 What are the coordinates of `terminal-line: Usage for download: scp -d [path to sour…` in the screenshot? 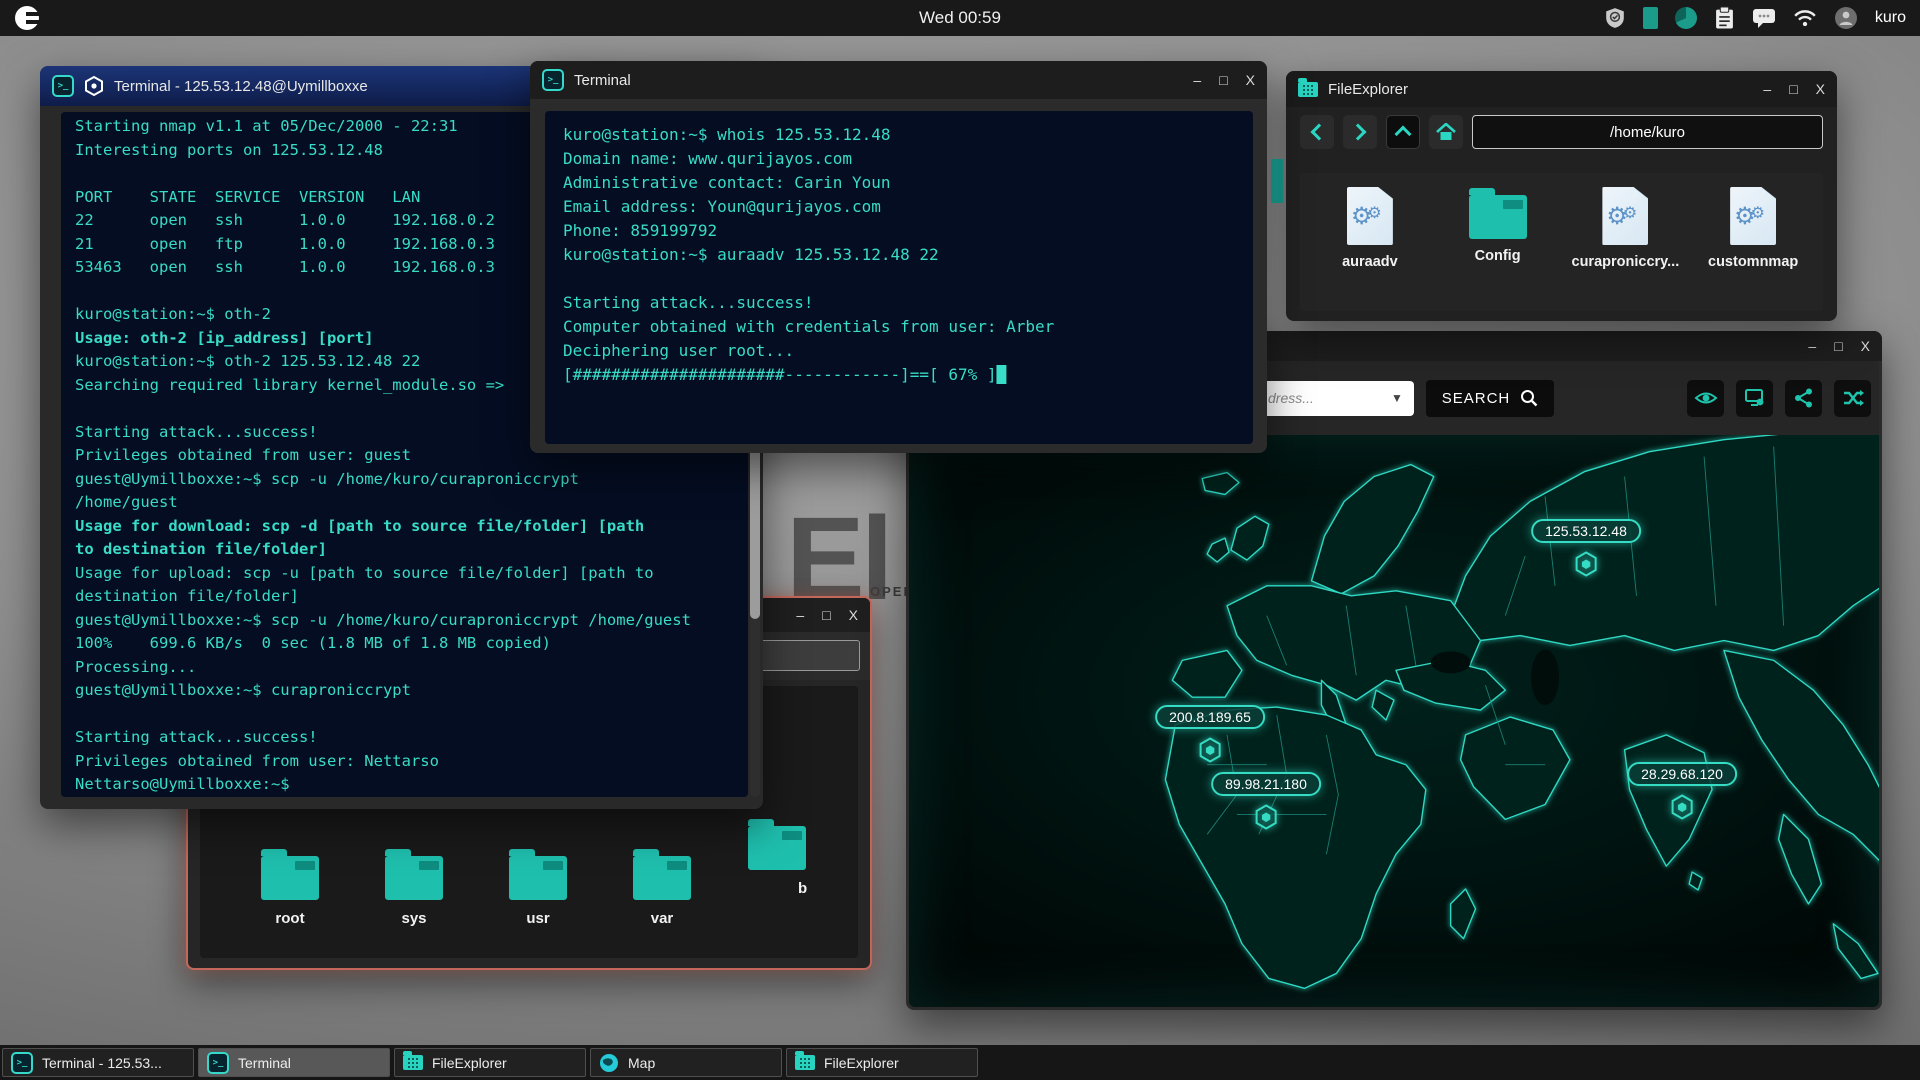 It's located at (360, 525).